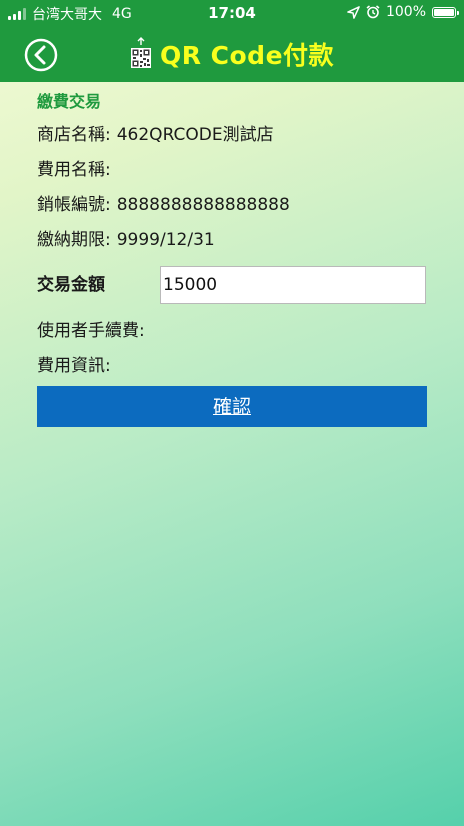 The width and height of the screenshot is (464, 826). Describe the element at coordinates (195, 135) in the screenshot. I see `store-name-value: 462QRCODE測試店` at that location.